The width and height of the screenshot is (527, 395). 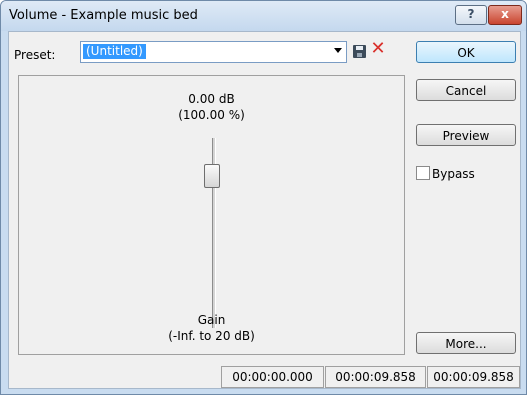 What do you see at coordinates (213, 52) in the screenshot?
I see `preset-dropdown: (Untitled)` at bounding box center [213, 52].